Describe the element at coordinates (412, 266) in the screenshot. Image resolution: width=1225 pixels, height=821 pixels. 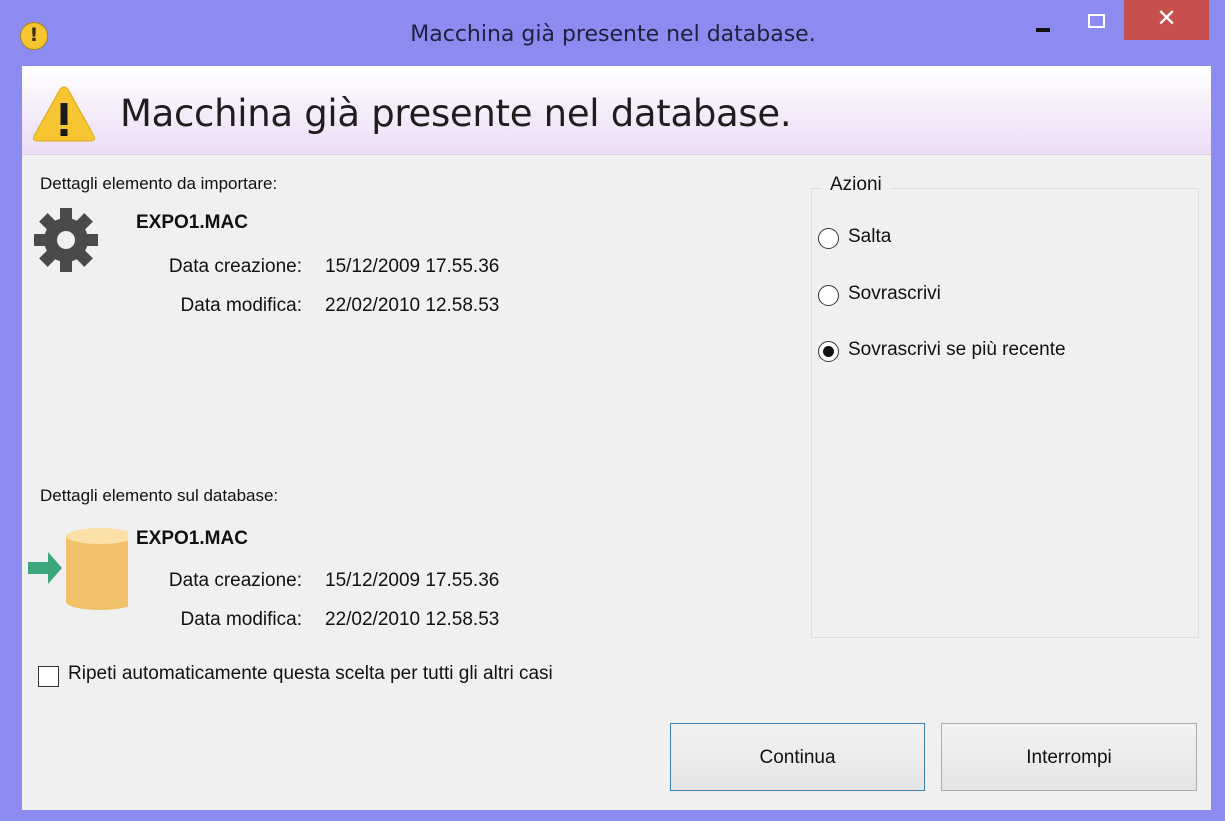
I see `import-created-value: 15/12/2009 17.55.36` at that location.